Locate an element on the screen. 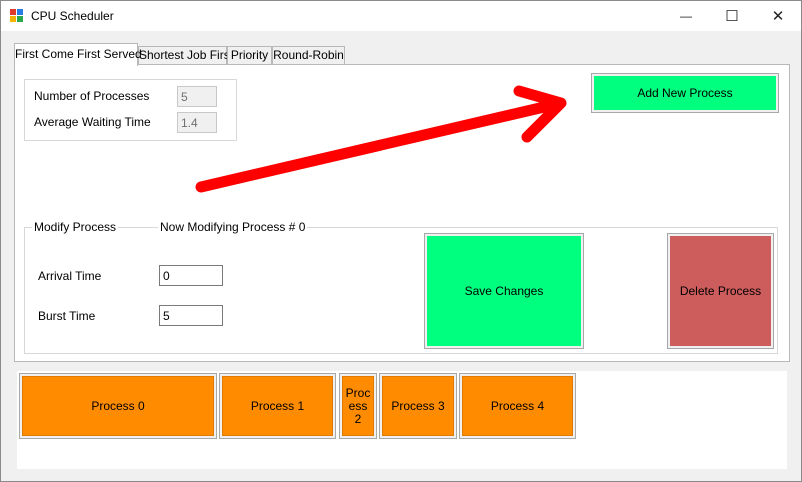  red-arrow-annotation is located at coordinates (381, 139).